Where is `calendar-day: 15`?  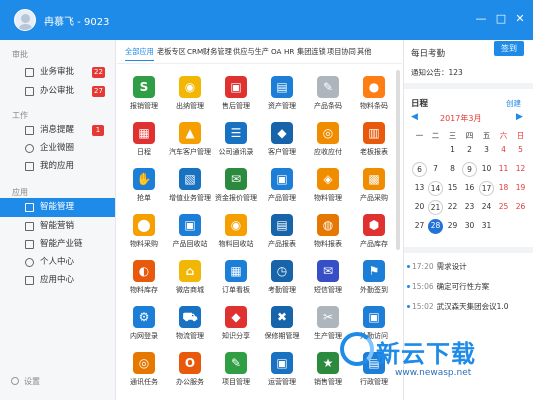 calendar-day: 15 is located at coordinates (452, 188).